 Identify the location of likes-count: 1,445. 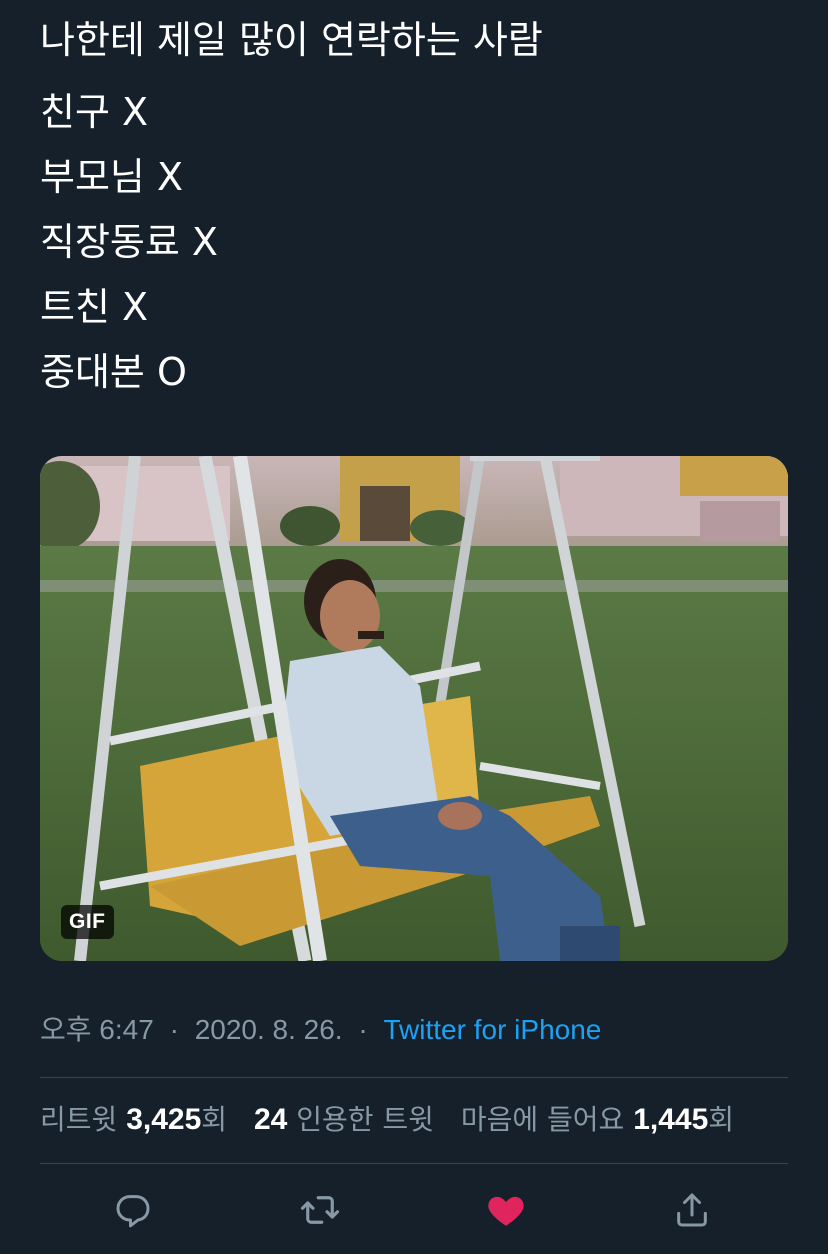
(671, 1119).